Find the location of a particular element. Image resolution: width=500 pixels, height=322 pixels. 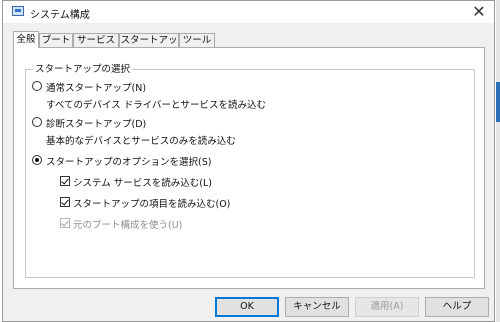

load-startup-items-checkbox is located at coordinates (65, 202).